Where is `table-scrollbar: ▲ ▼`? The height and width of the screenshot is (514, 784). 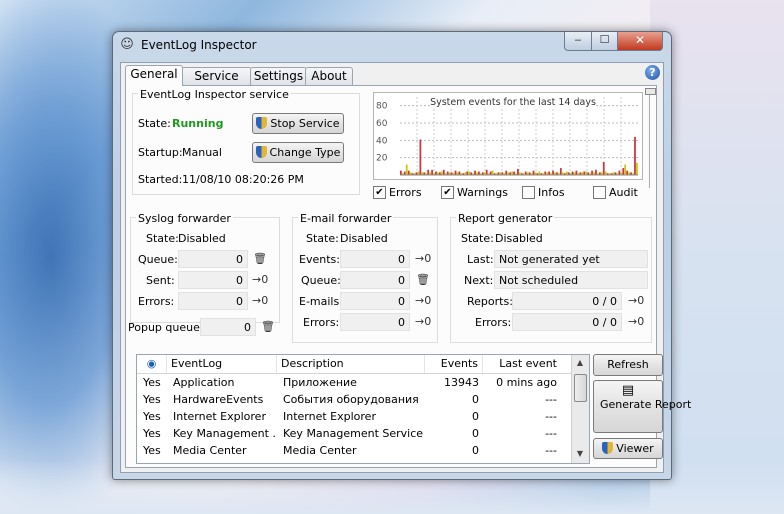
table-scrollbar: ▲ ▼ is located at coordinates (580, 409).